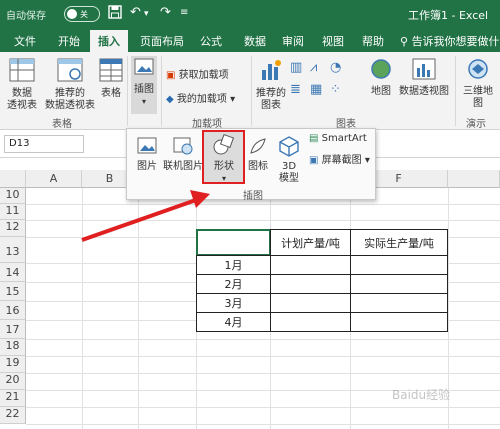 The width and height of the screenshot is (500, 429). What do you see at coordinates (70, 70) in the screenshot?
I see `recommended-pivot-icon` at bounding box center [70, 70].